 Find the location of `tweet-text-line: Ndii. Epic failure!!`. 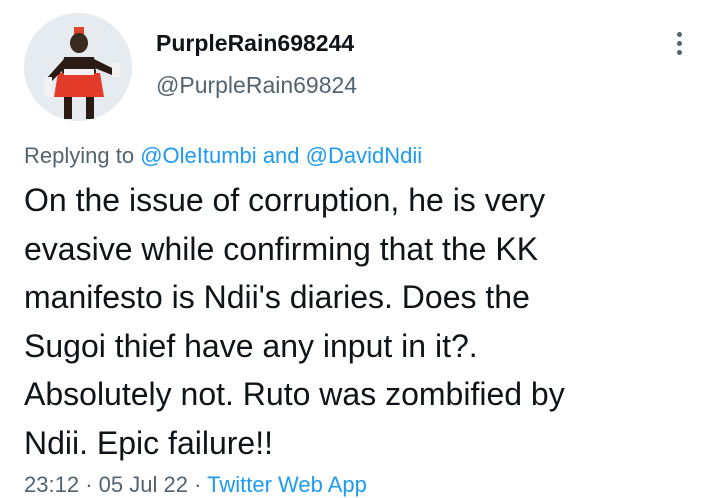

tweet-text-line: Ndii. Epic failure!! is located at coordinates (148, 442).